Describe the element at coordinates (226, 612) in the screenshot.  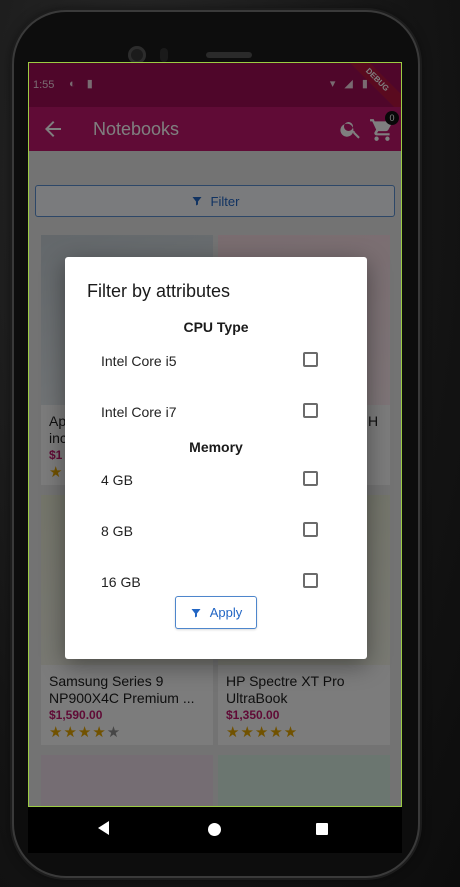
I see `apply-button-label: Apply` at that location.